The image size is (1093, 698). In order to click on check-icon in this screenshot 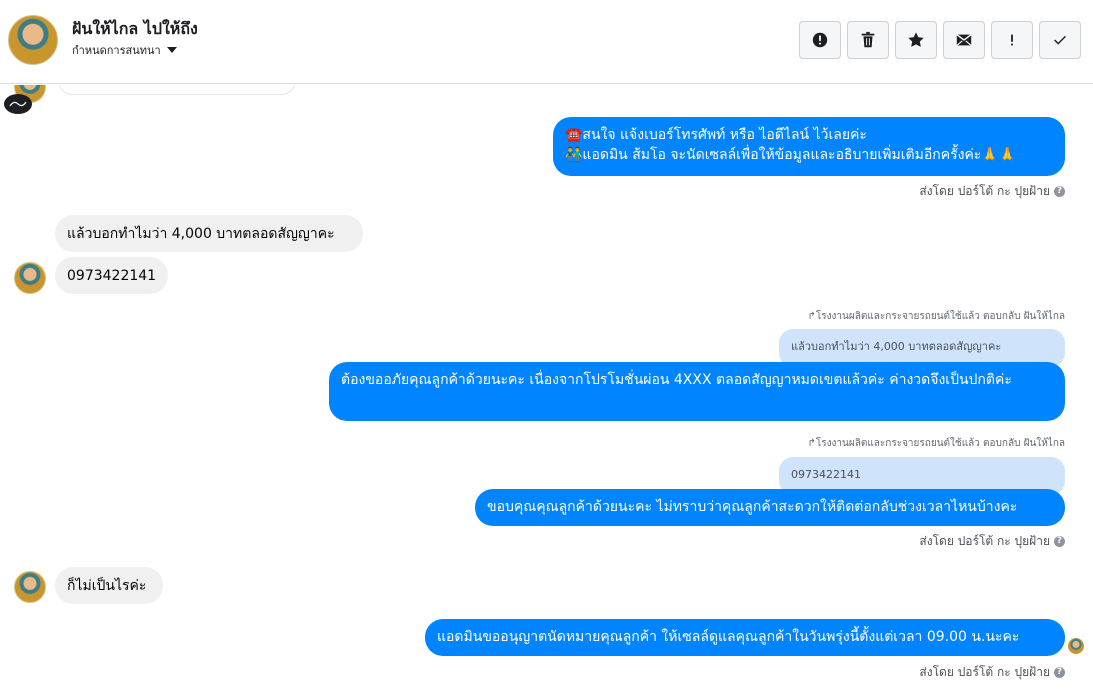, I will do `click(1060, 40)`.